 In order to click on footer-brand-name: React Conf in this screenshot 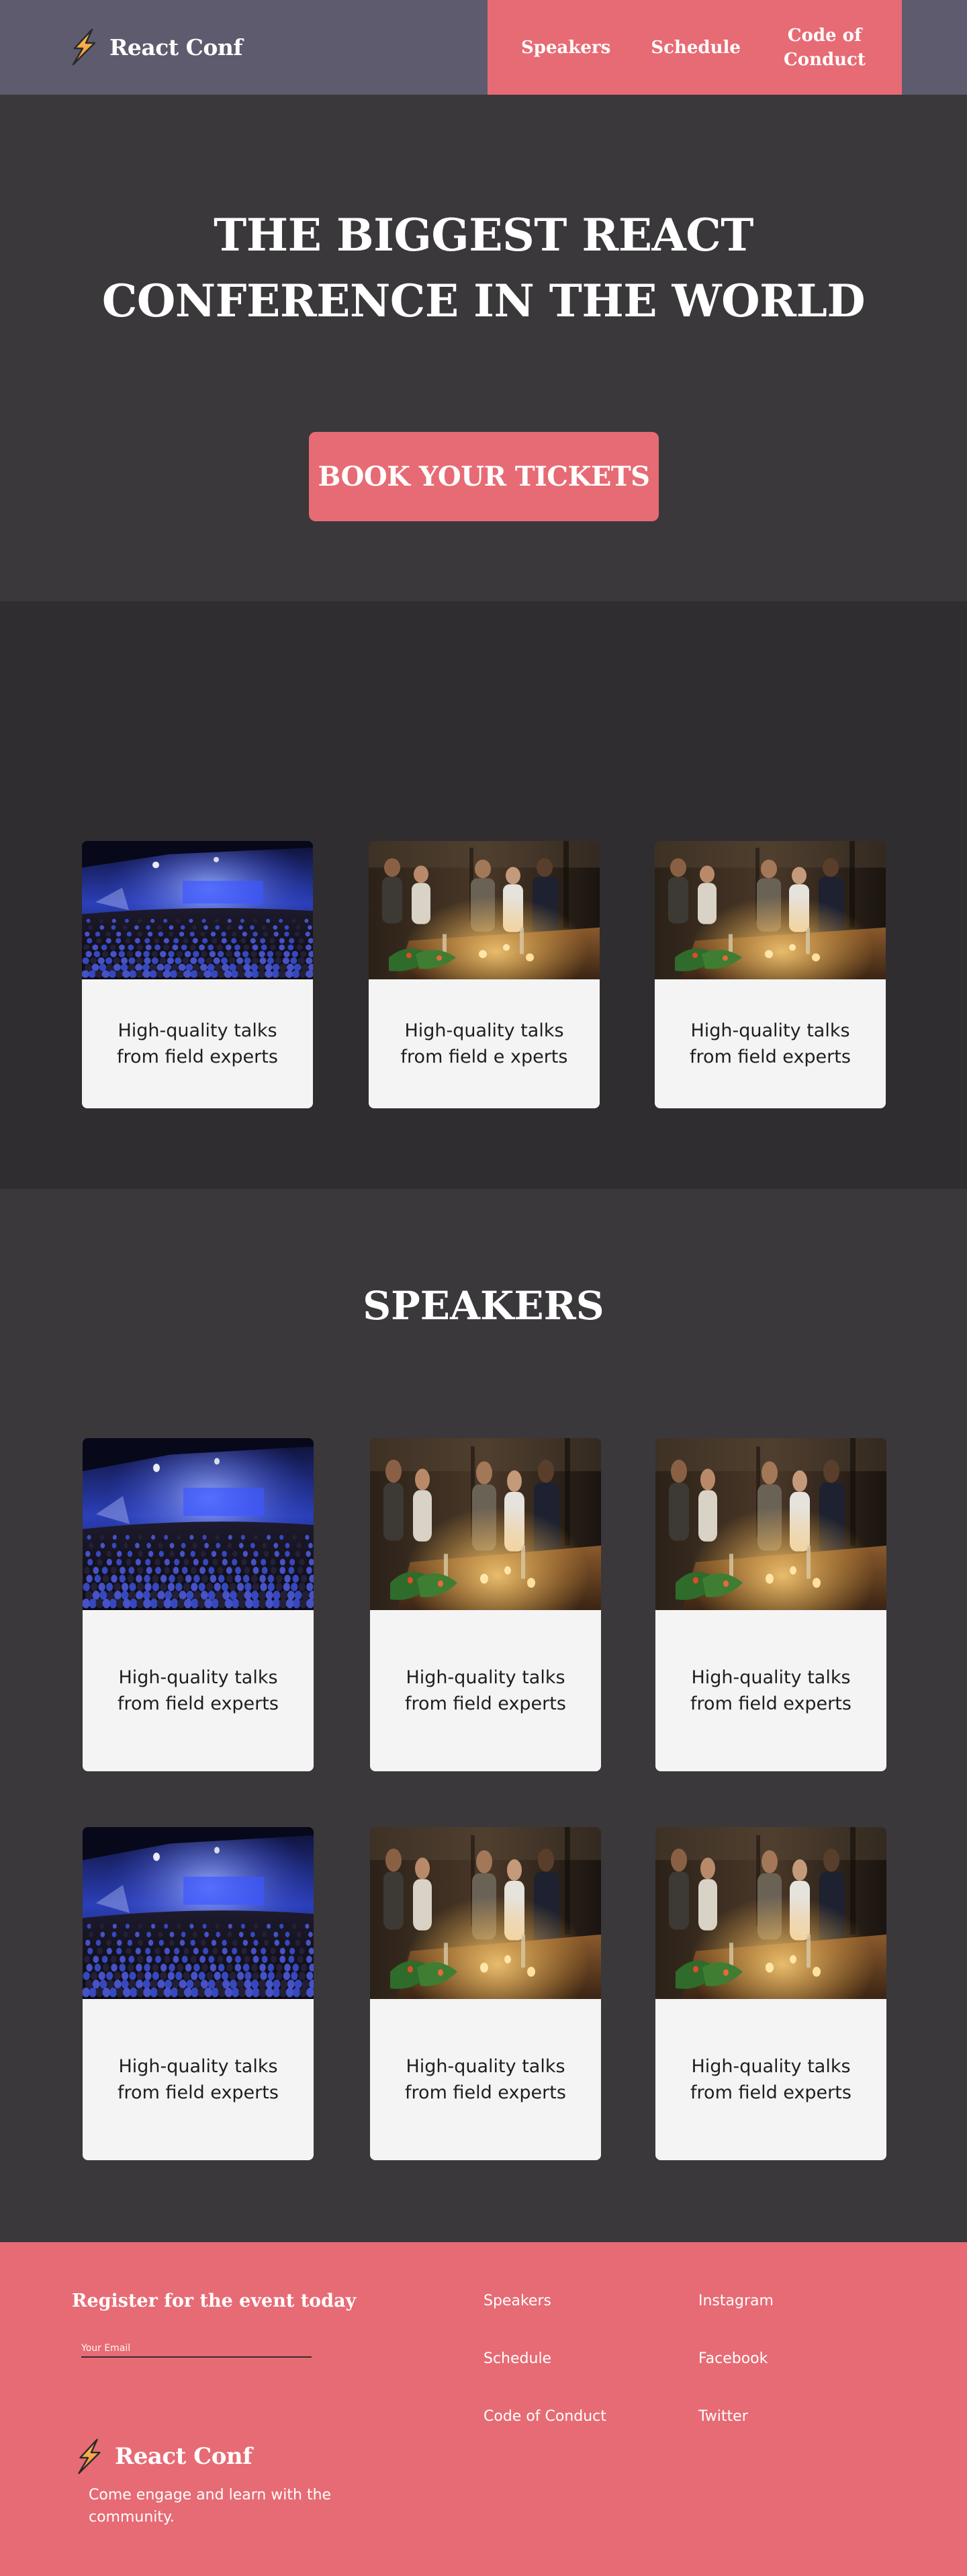, I will do `click(183, 2457)`.